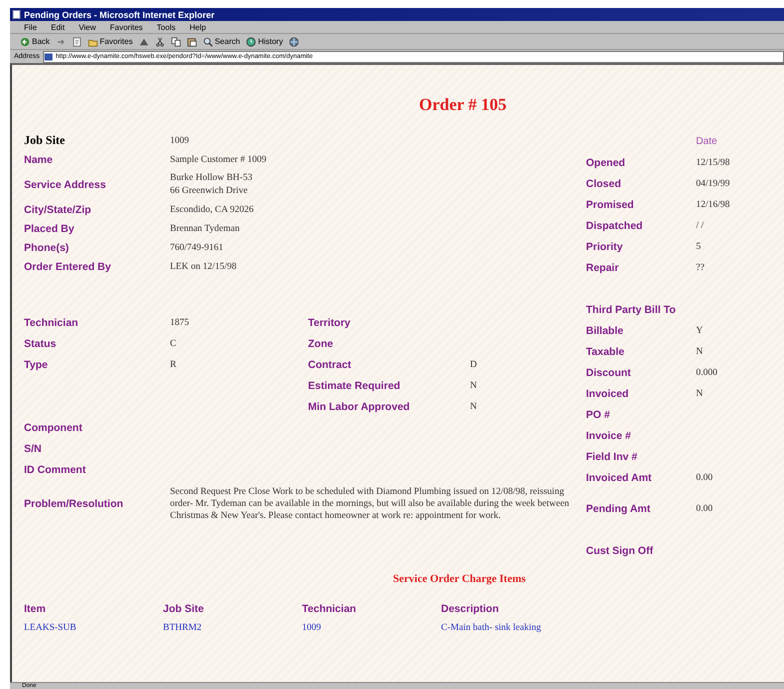 The image size is (784, 689). I want to click on column-header: Technician, so click(330, 608).